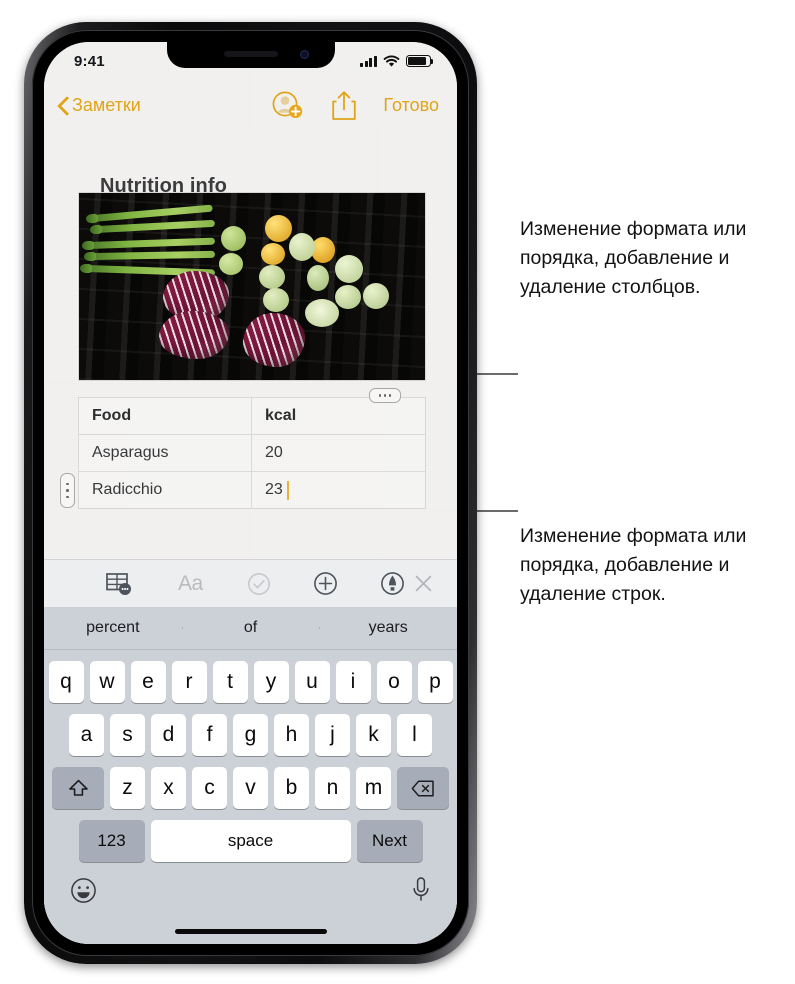  Describe the element at coordinates (291, 735) in the screenshot. I see `key-h: h` at that location.